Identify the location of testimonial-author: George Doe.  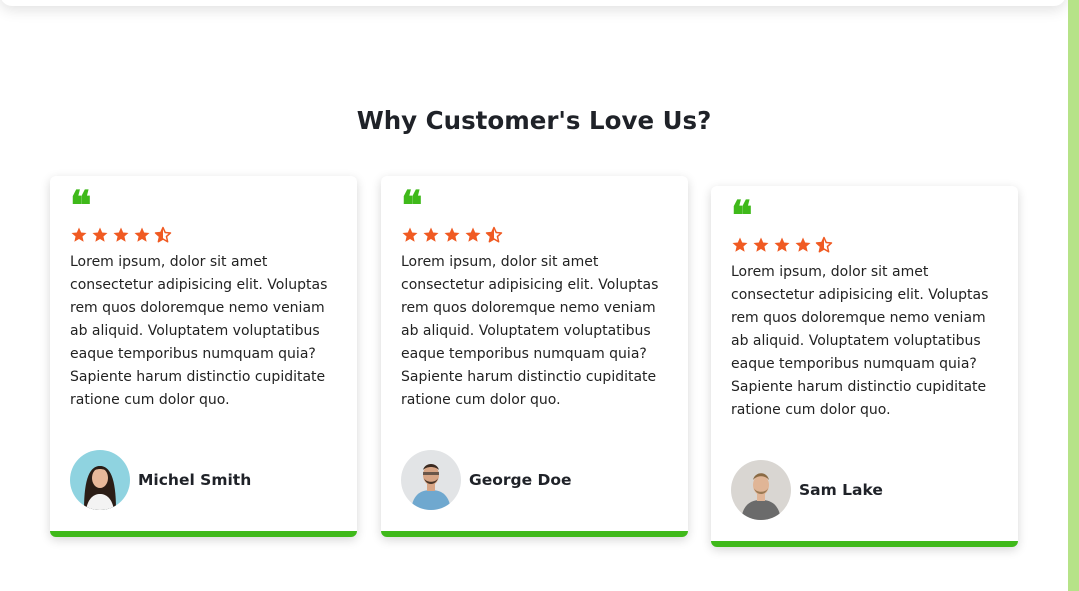
(486, 480).